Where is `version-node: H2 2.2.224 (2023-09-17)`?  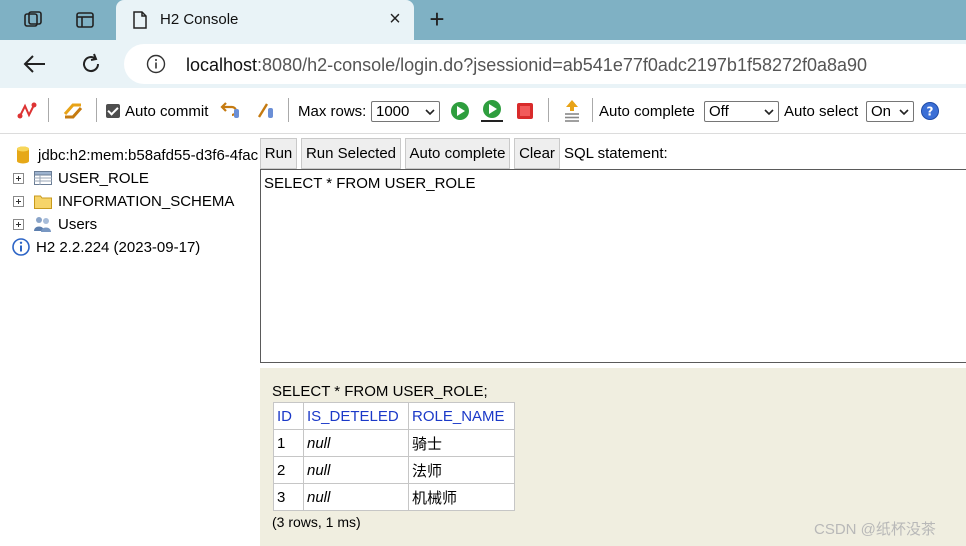 version-node: H2 2.2.224 (2023-09-17) is located at coordinates (106, 247).